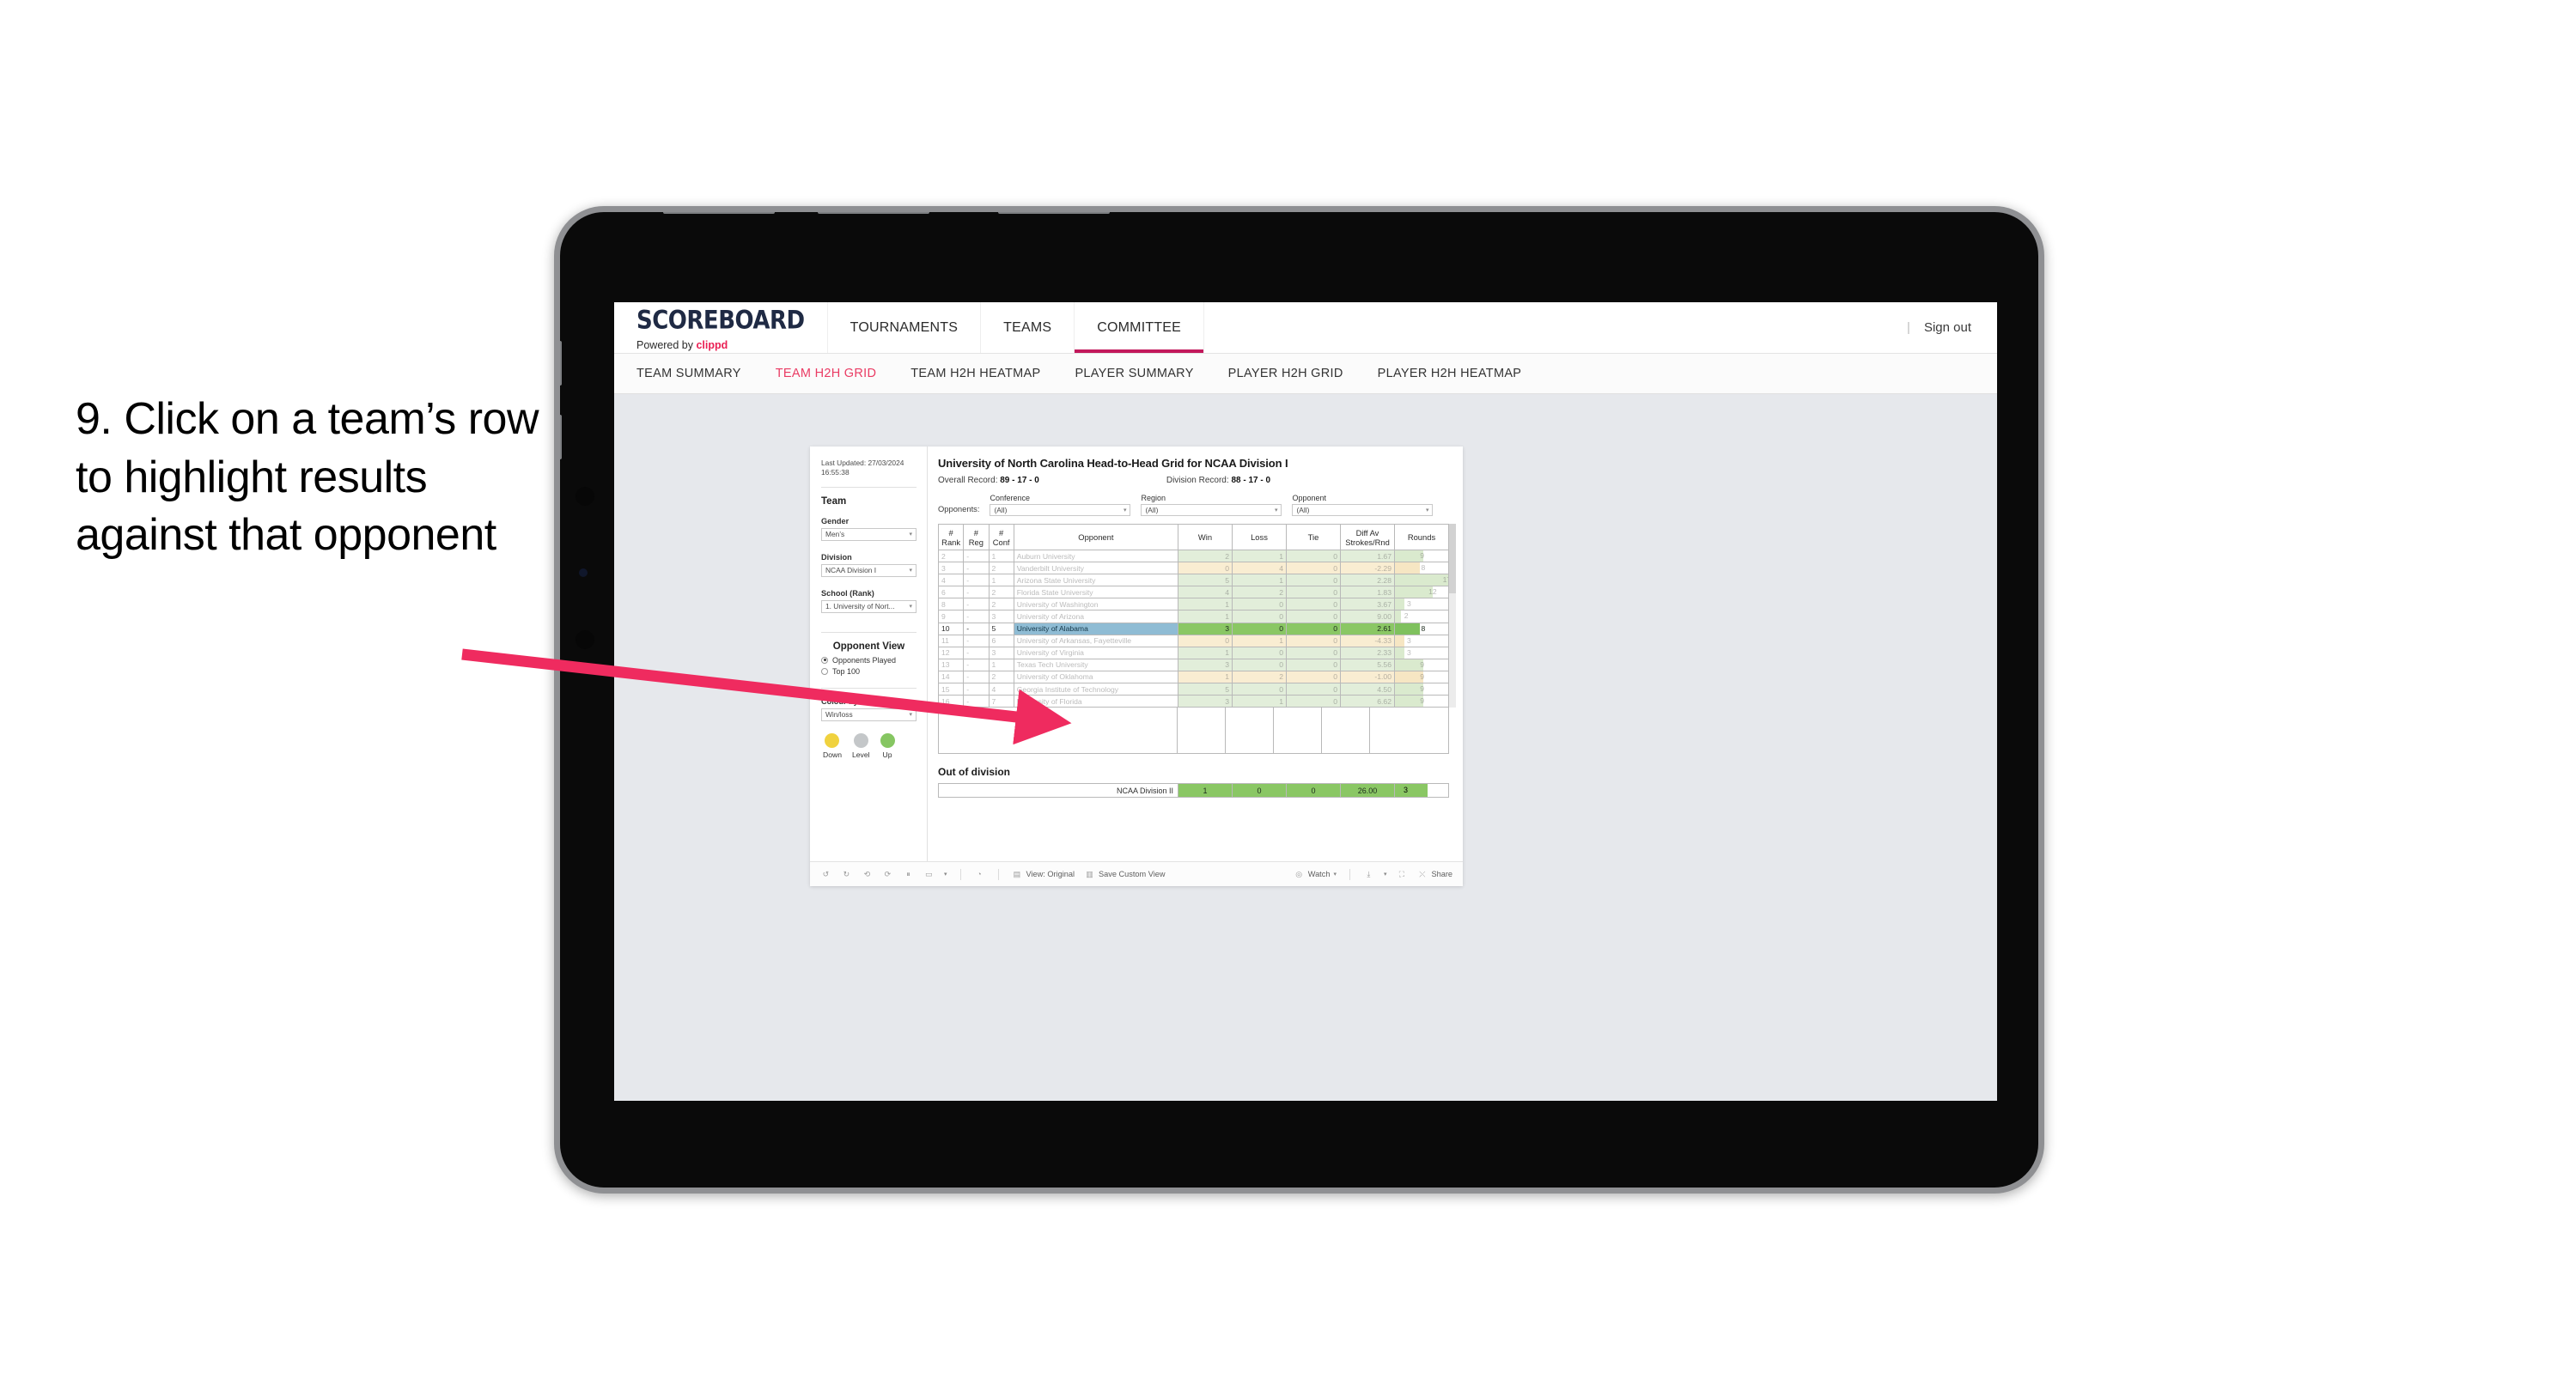 This screenshot has height=1385, width=2576. What do you see at coordinates (1193, 556) in the screenshot?
I see `table-row: 2-1 Auburn University 2 1 0 1.67 9` at bounding box center [1193, 556].